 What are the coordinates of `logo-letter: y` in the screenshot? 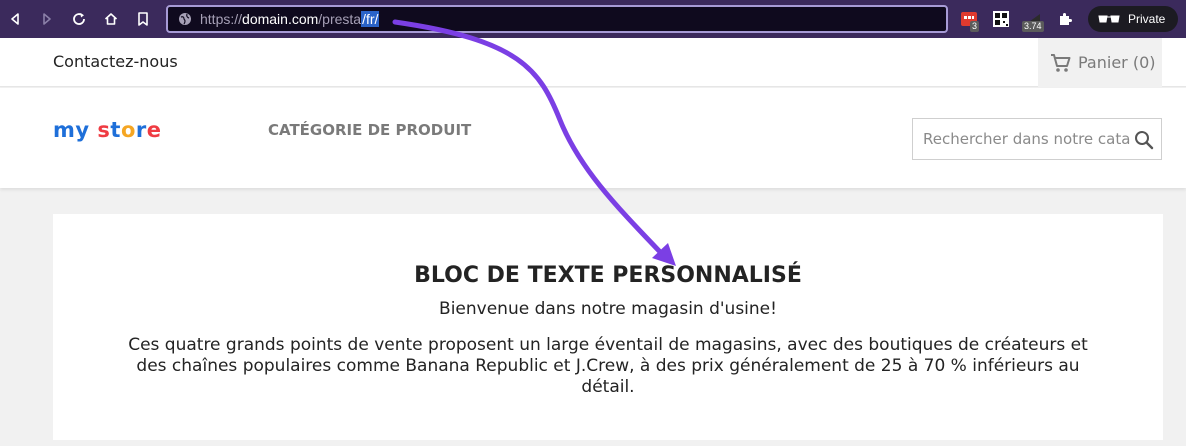 It's located at (82, 130).